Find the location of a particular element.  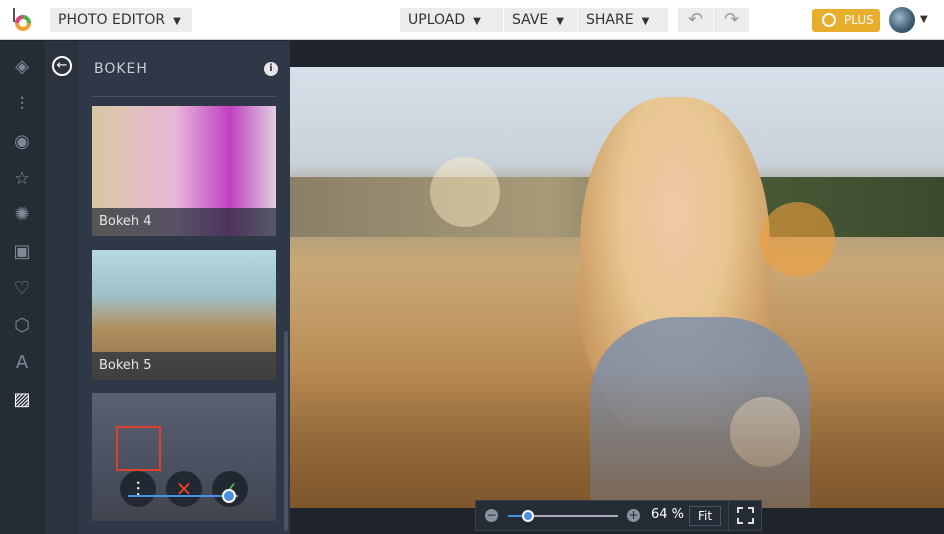

redo-icon: ↷ is located at coordinates (731, 19).